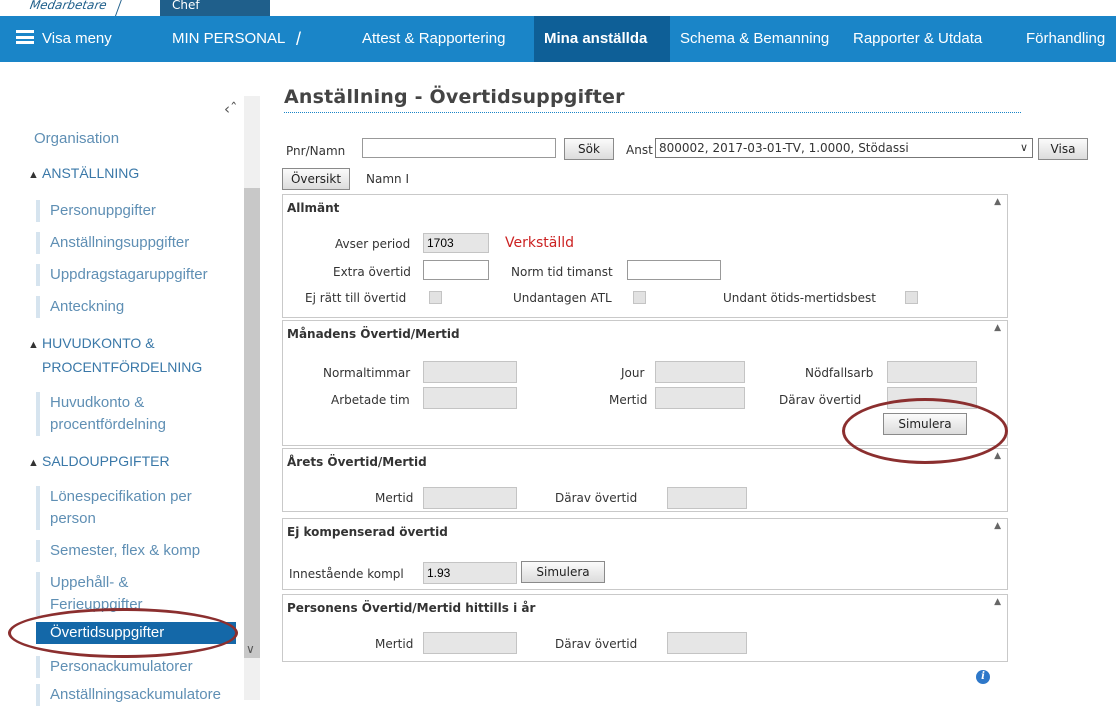 Image resolution: width=1116 pixels, height=706 pixels. Describe the element at coordinates (459, 148) in the screenshot. I see `pnr-input` at that location.